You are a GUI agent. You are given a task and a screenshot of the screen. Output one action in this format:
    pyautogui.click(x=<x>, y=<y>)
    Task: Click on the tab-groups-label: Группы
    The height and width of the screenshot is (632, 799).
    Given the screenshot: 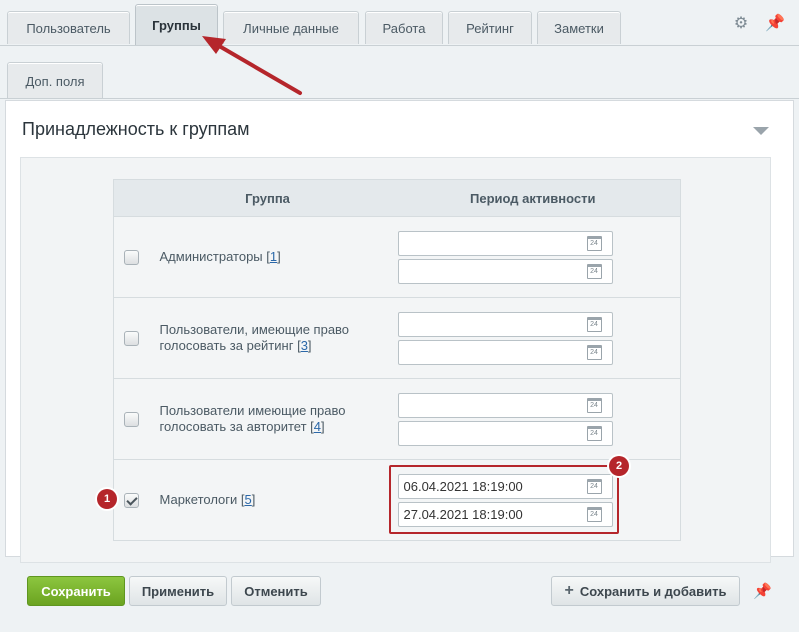 What is the action you would take?
    pyautogui.click(x=176, y=25)
    